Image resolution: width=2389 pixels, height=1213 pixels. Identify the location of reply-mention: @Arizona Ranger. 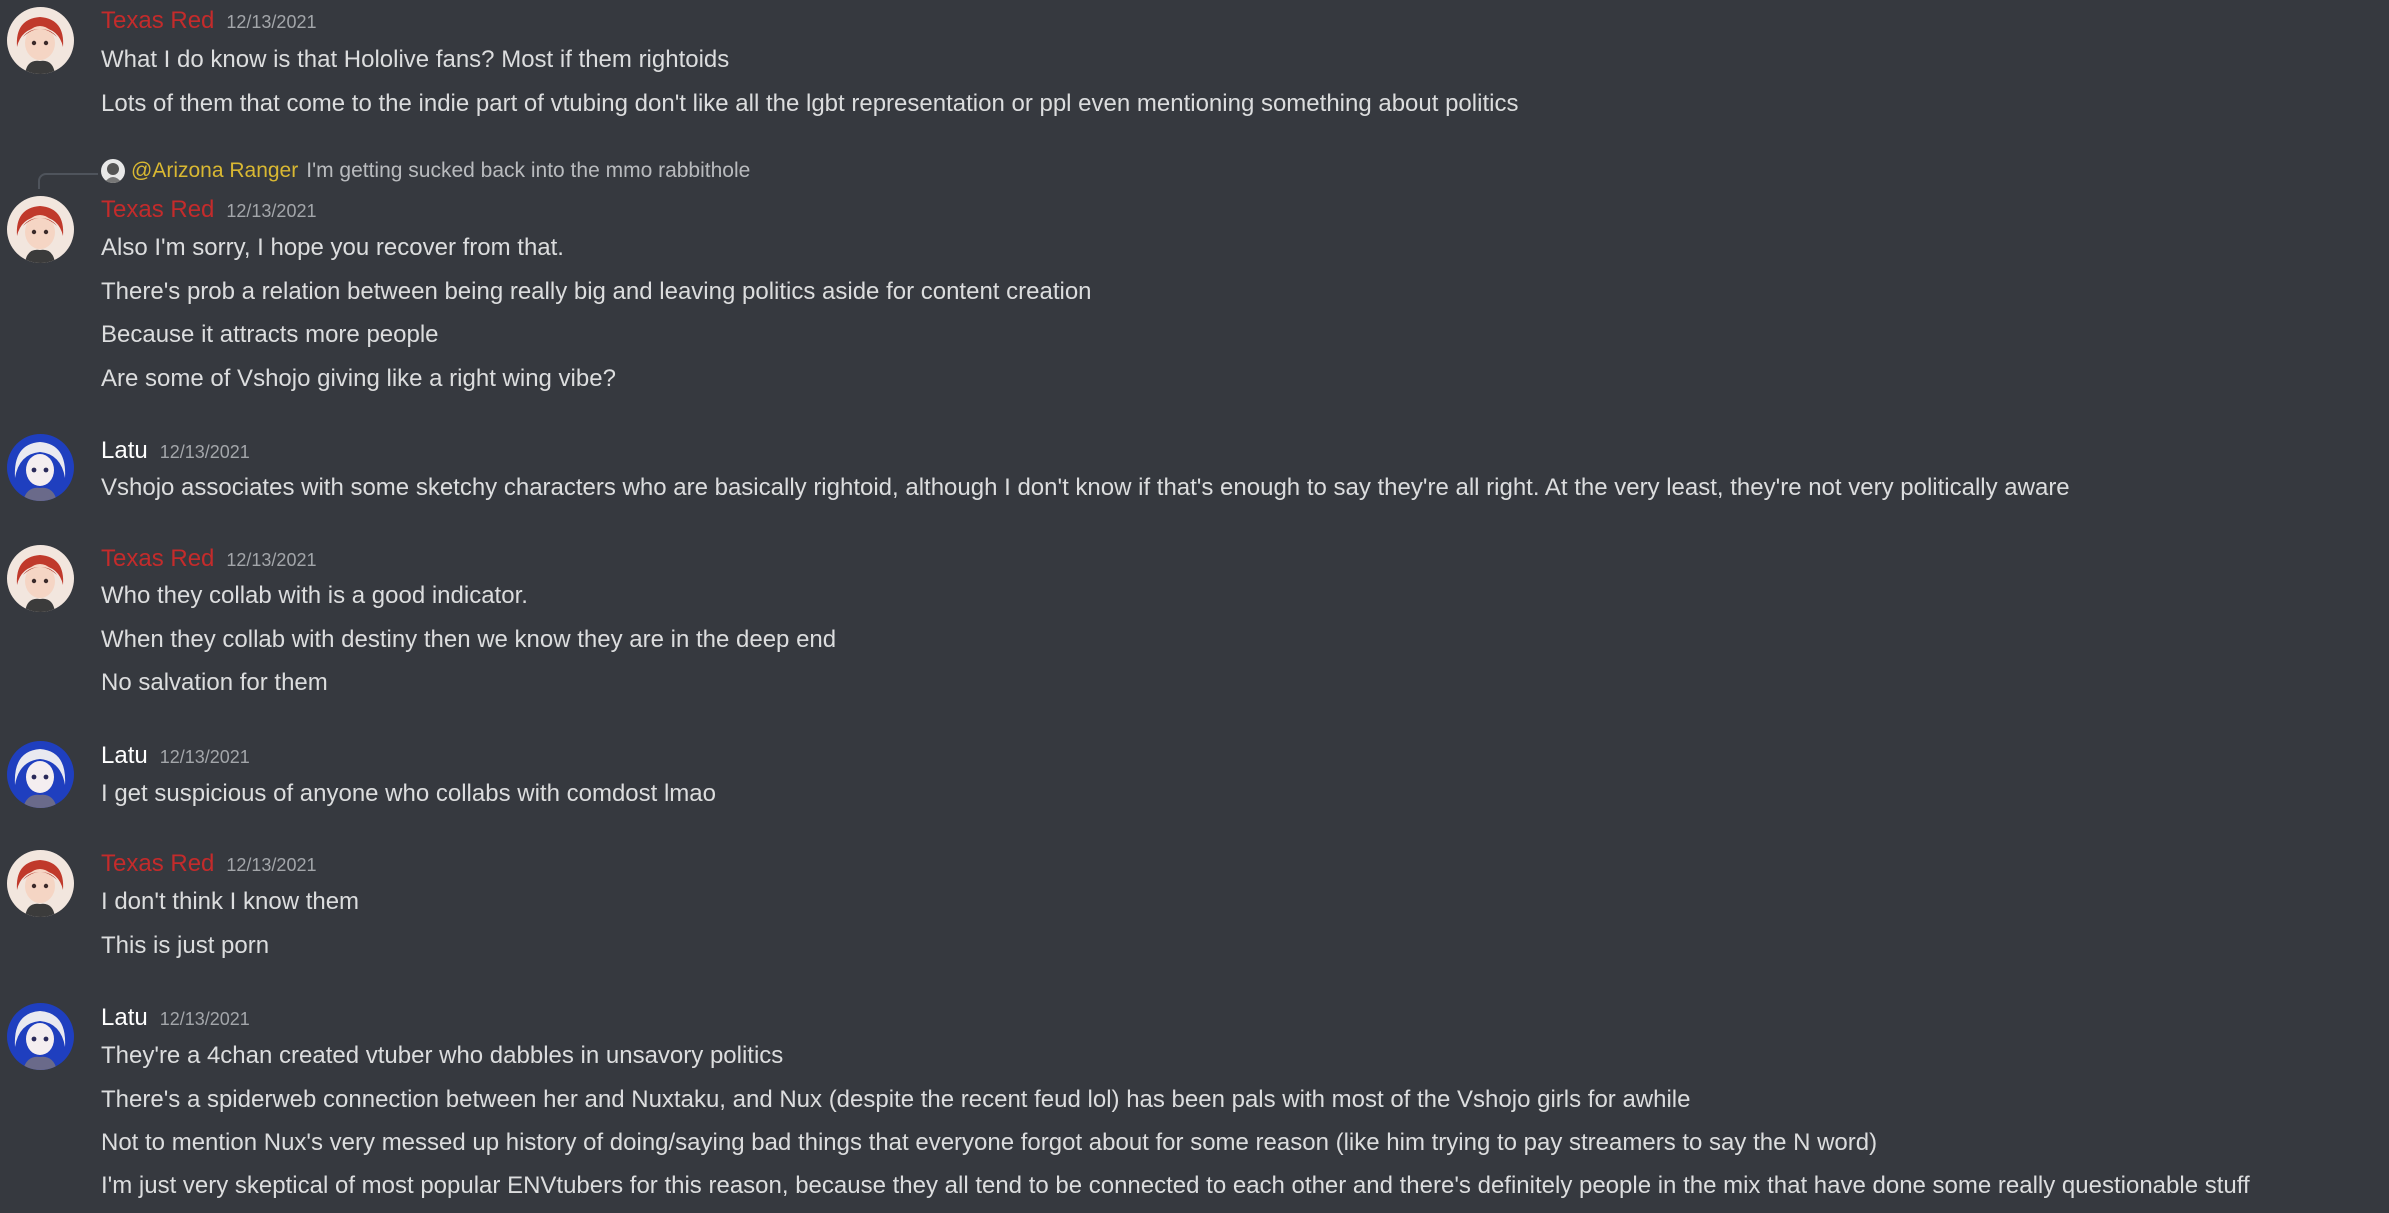
(214, 170).